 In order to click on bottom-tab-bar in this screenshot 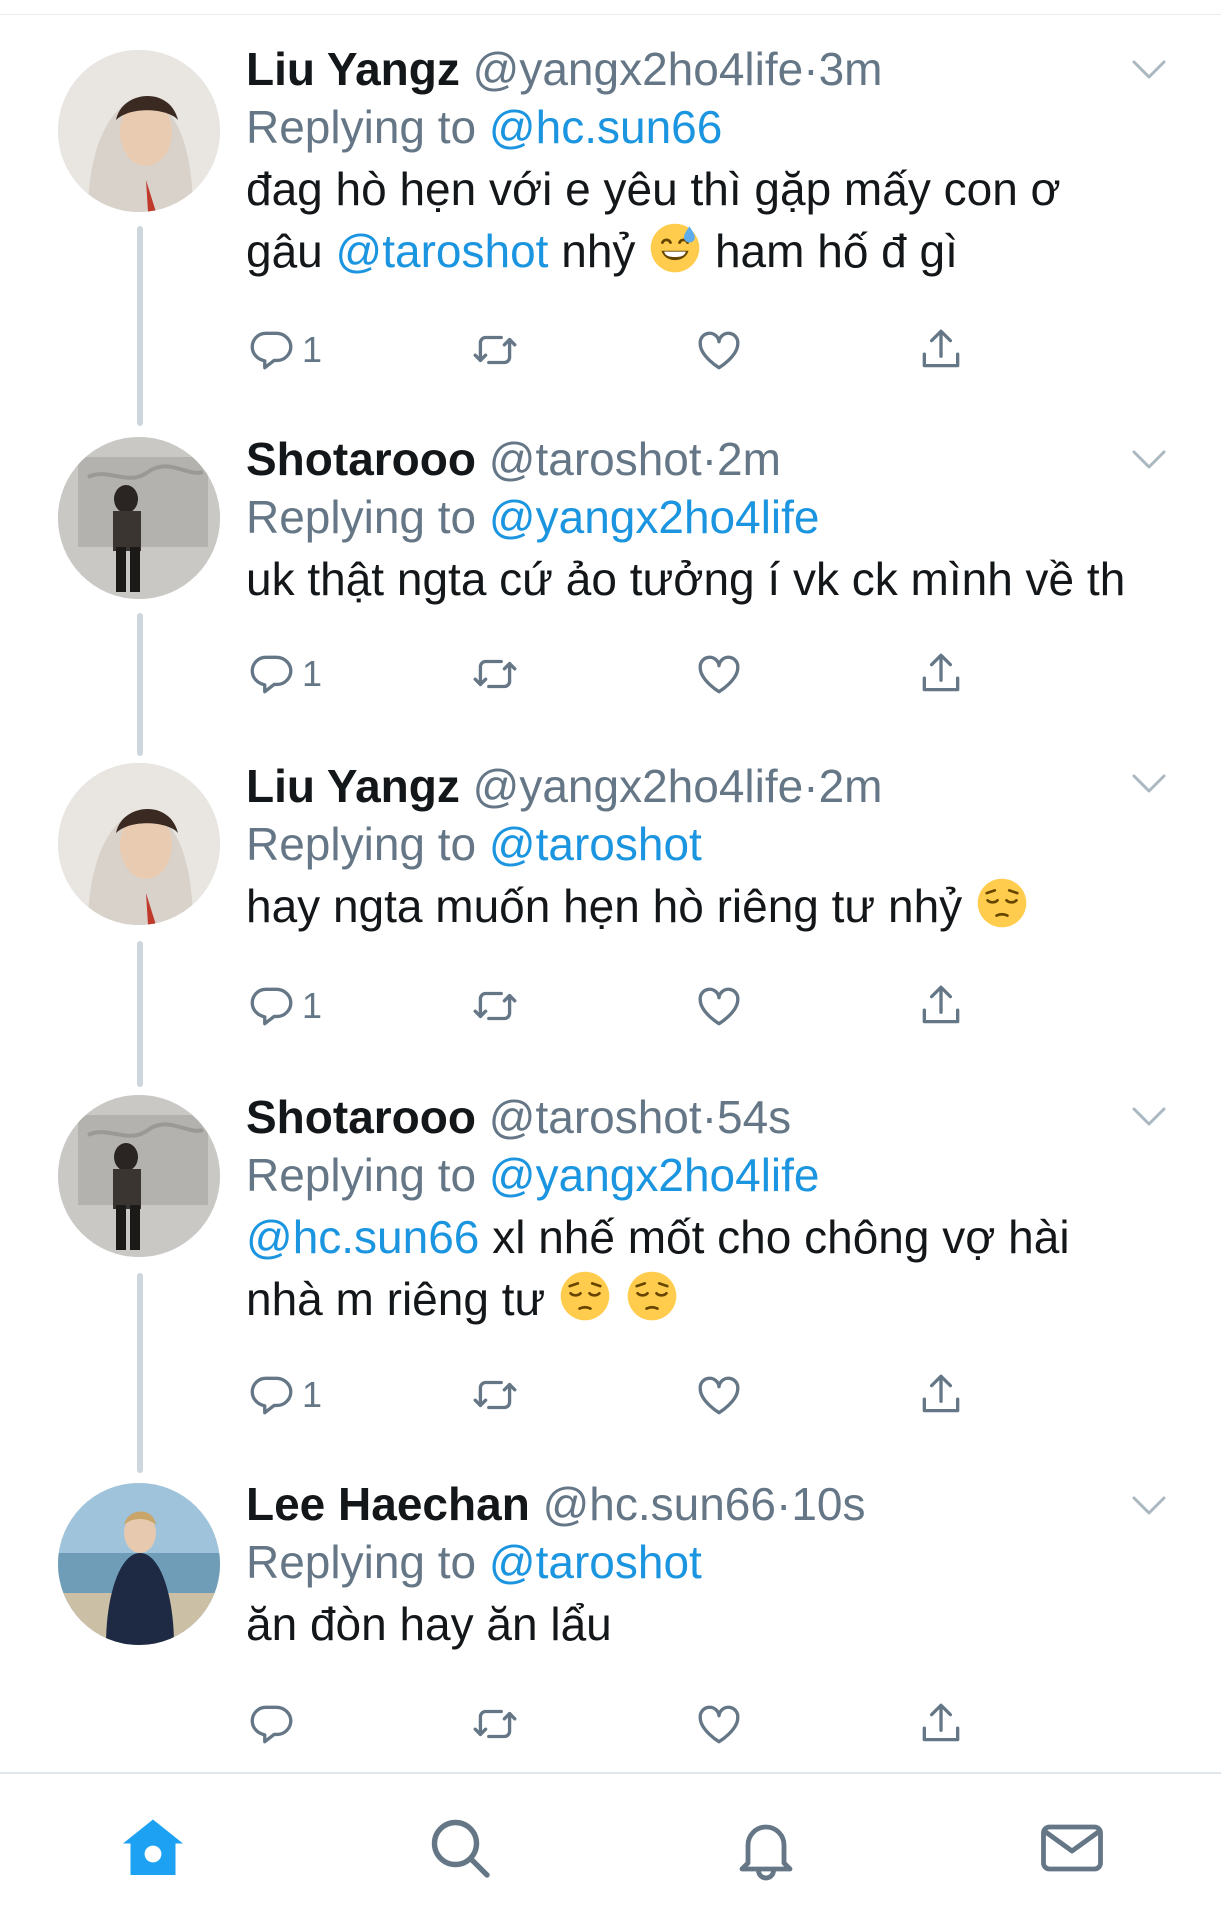, I will do `click(610, 1847)`.